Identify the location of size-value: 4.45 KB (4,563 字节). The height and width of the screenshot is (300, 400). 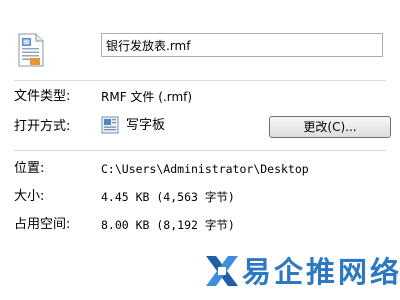
(168, 197).